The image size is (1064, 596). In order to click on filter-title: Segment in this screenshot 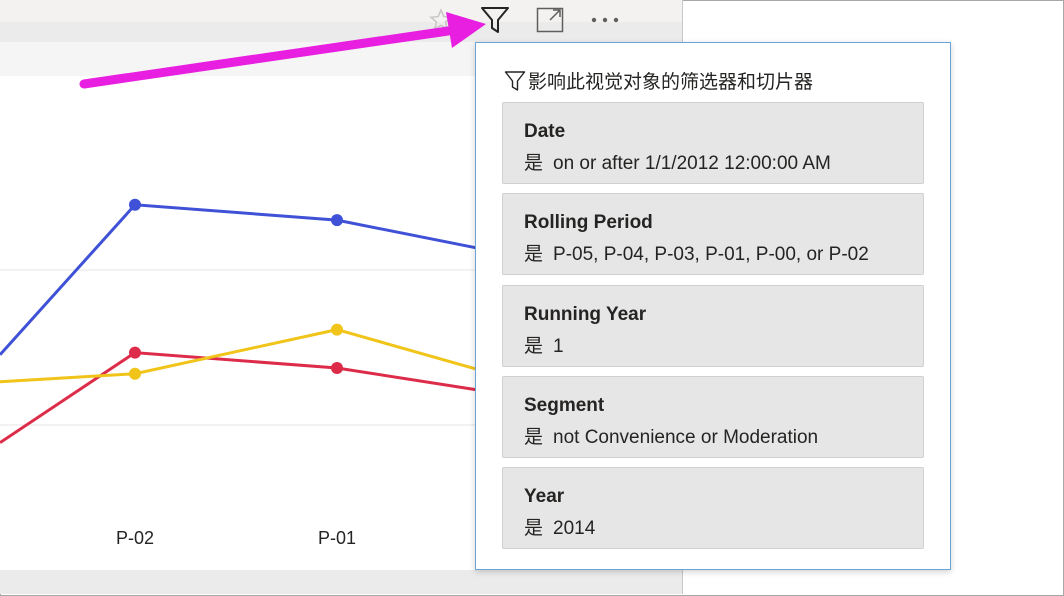, I will do `click(564, 405)`.